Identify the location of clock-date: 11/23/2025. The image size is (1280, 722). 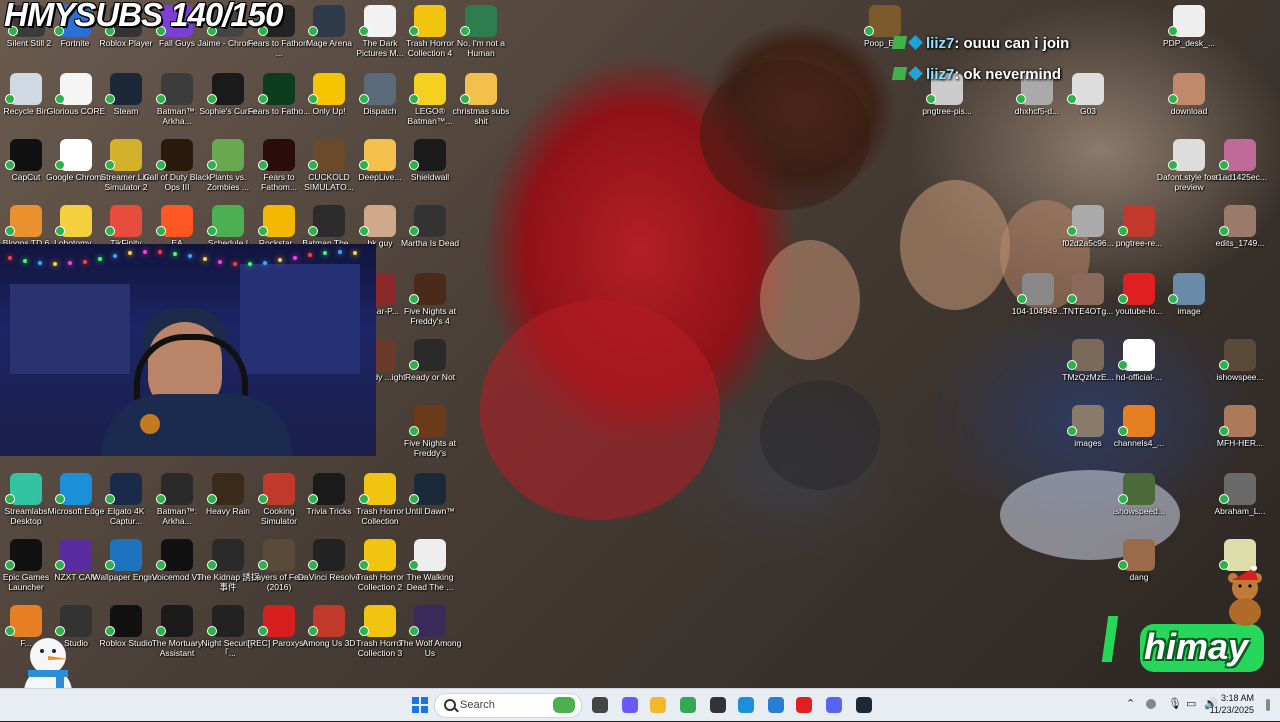
(1231, 710).